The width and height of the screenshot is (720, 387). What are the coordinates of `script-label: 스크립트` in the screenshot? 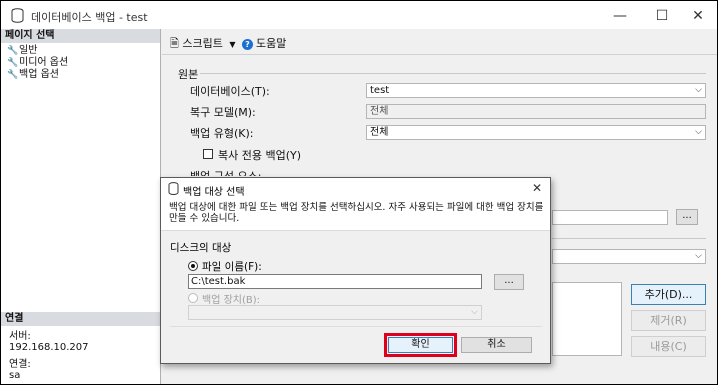 It's located at (202, 43).